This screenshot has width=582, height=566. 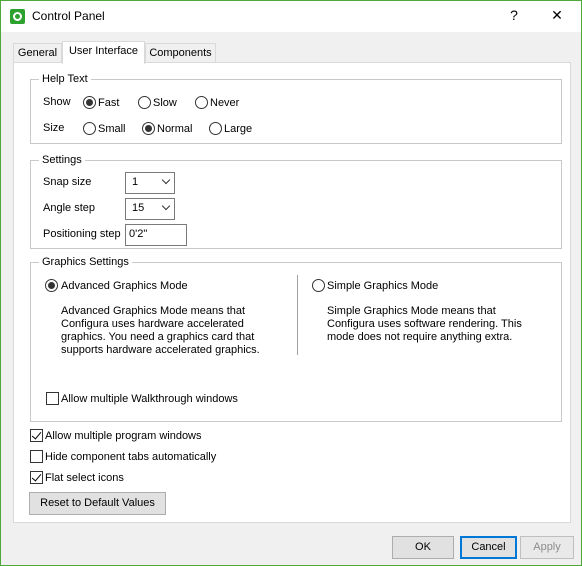 What do you see at coordinates (124, 286) in the screenshot?
I see `advanced-graphics-label: Advanced Graphics Mode` at bounding box center [124, 286].